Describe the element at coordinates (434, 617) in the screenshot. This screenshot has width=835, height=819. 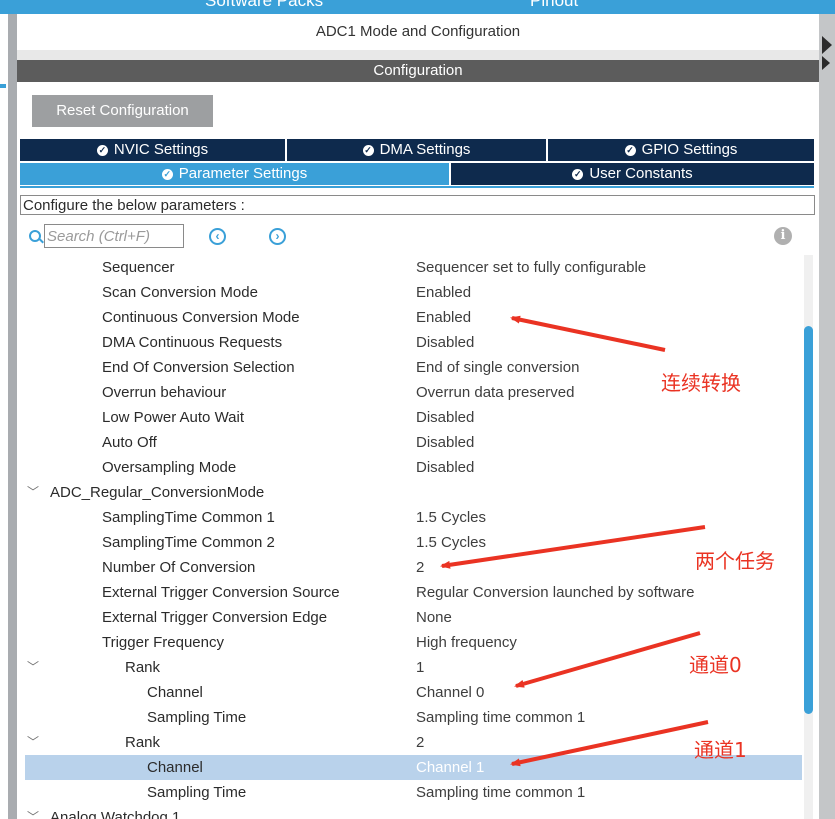
I see `param-value: None` at that location.